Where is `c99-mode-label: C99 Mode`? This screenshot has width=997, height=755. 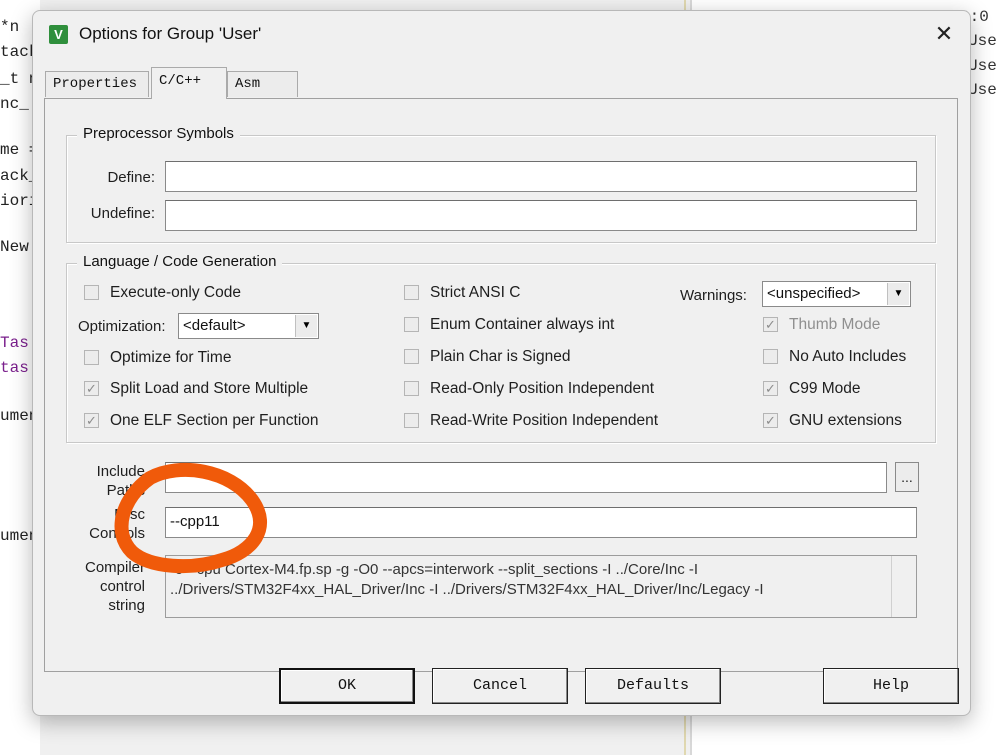 c99-mode-label: C99 Mode is located at coordinates (825, 388).